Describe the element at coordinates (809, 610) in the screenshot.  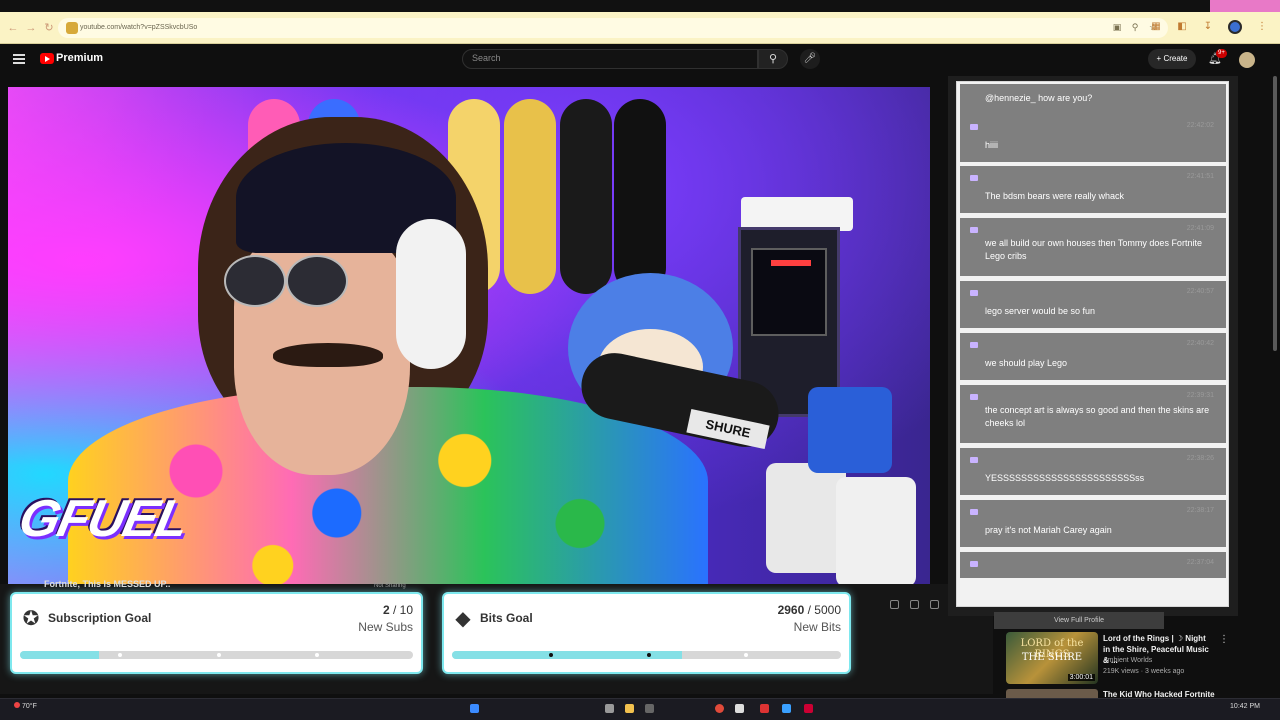
I see `goal-count: 2960 / 5000` at that location.